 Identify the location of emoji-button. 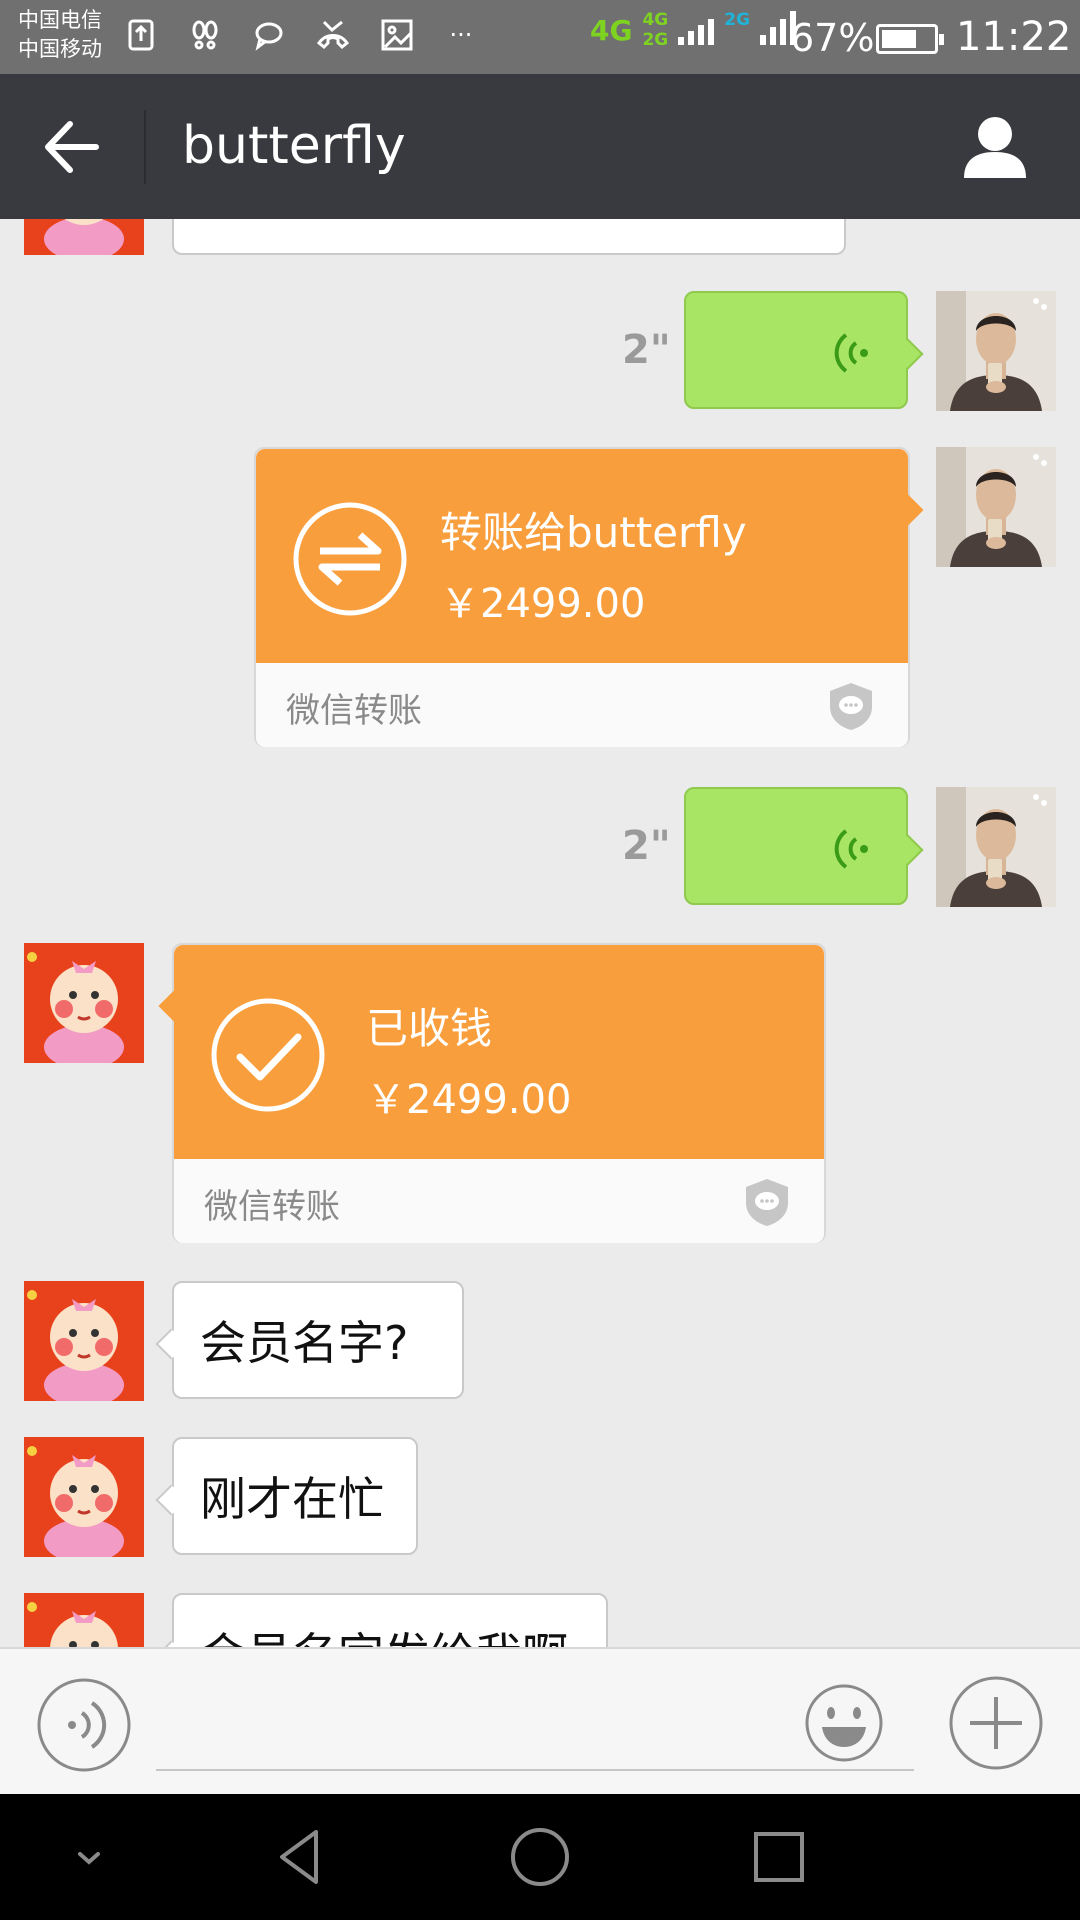
(844, 1723).